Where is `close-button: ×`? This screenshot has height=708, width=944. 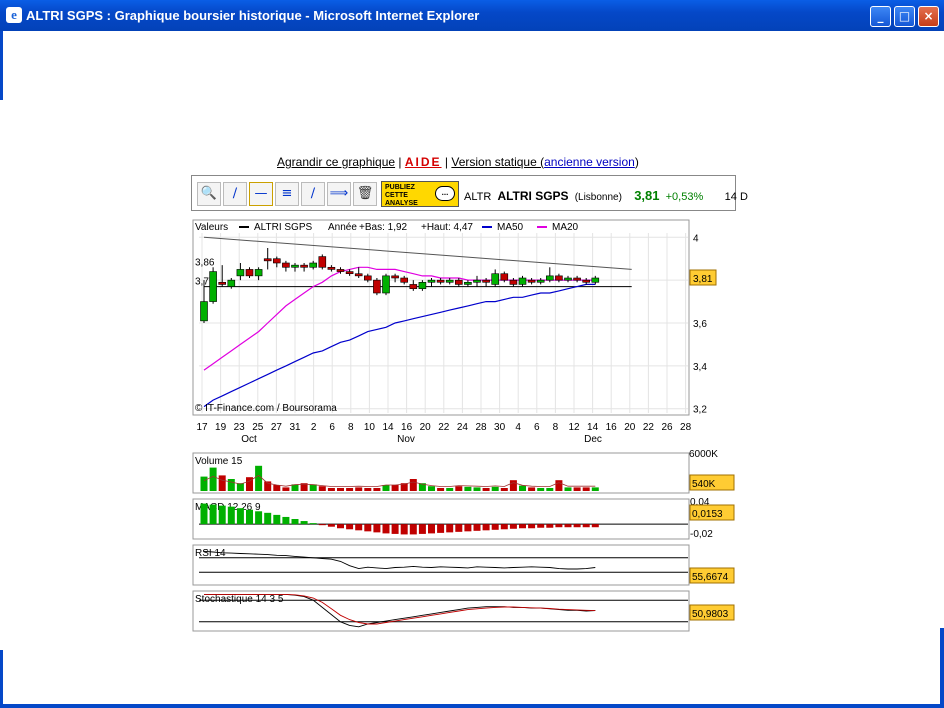 close-button: × is located at coordinates (928, 16).